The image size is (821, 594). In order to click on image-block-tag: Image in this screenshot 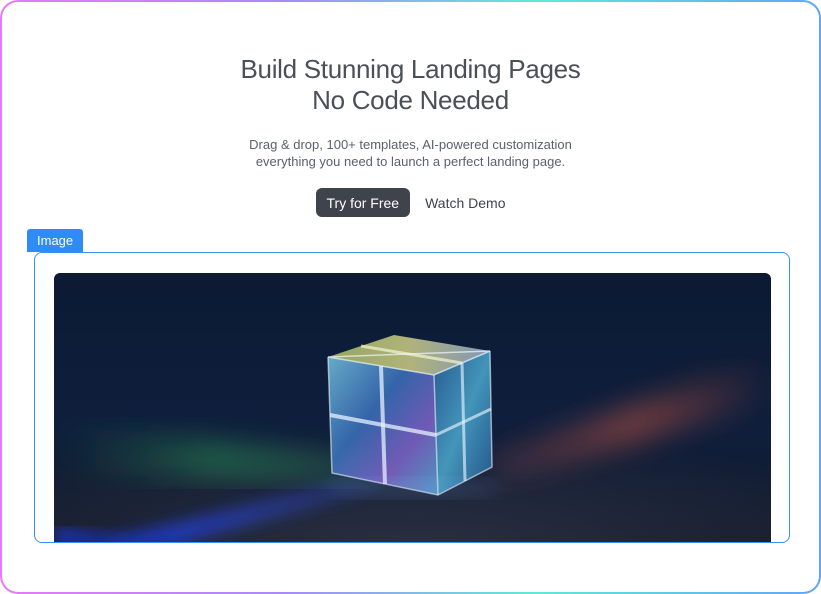, I will do `click(55, 240)`.